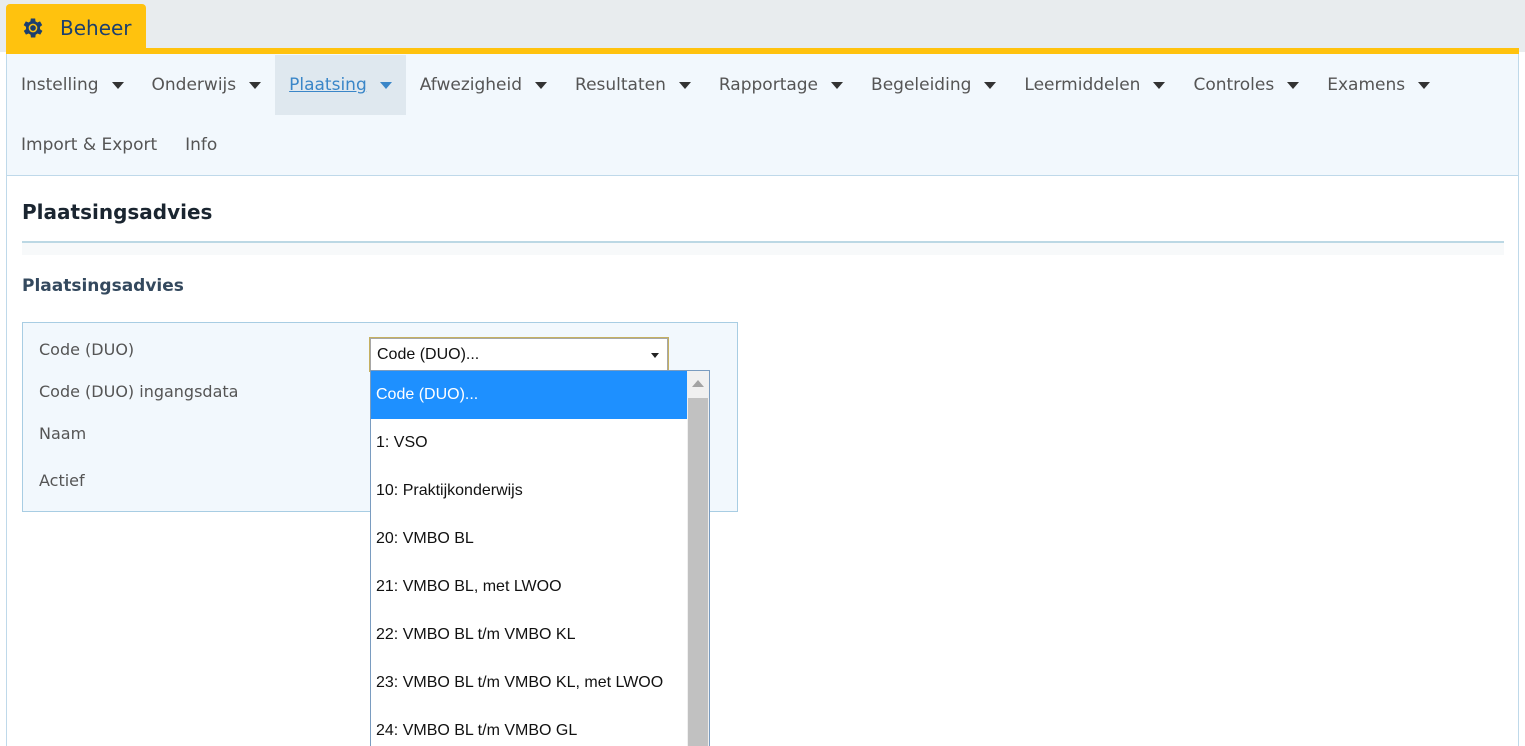 This screenshot has width=1525, height=746. Describe the element at coordinates (103, 286) in the screenshot. I see `section-title: Plaatsingsadvies` at that location.